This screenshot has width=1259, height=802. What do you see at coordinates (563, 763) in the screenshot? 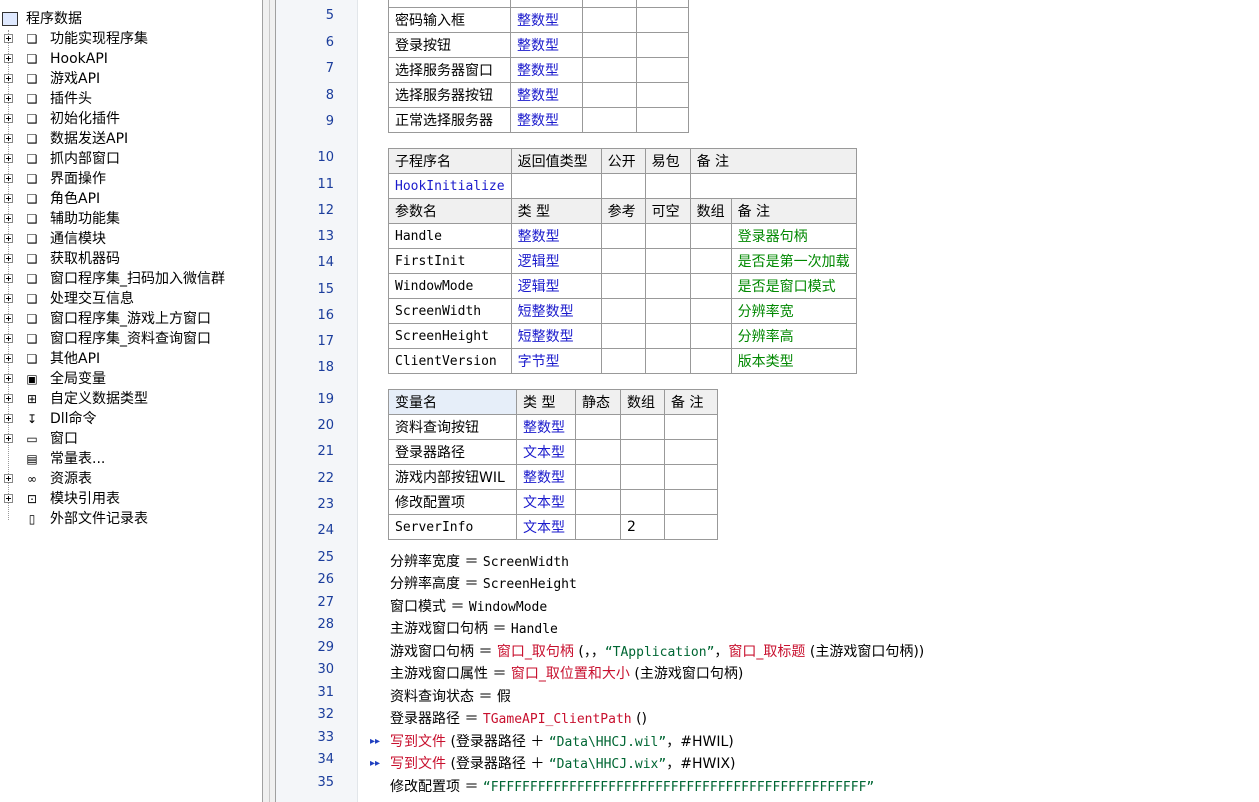
I see `code-line: 写到文件 (登录器路径 ＋ “Data\HHCJ.wix”，#HWIX)` at bounding box center [563, 763].